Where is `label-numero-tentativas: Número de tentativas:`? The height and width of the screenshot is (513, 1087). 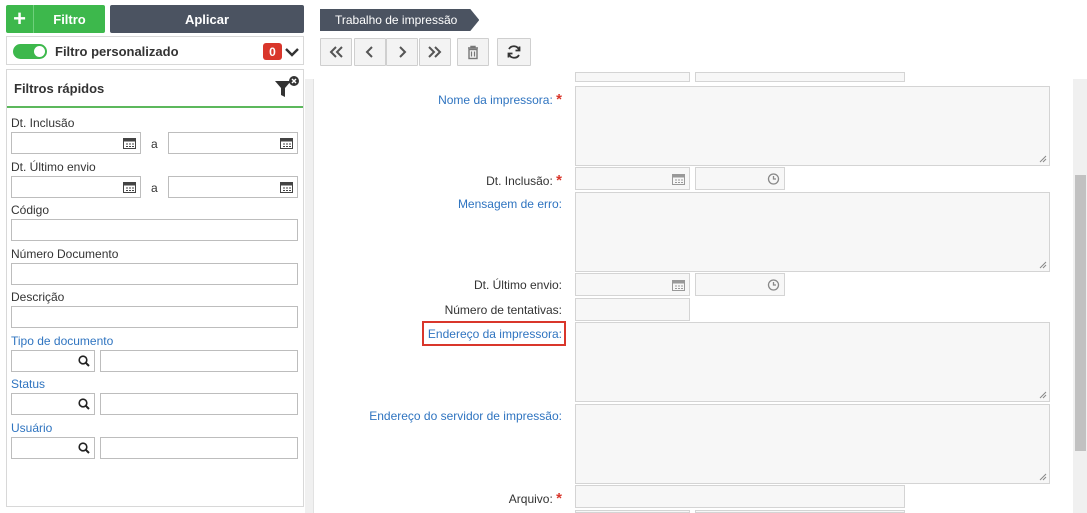
label-numero-tentativas: Número de tentativas: is located at coordinates (503, 310).